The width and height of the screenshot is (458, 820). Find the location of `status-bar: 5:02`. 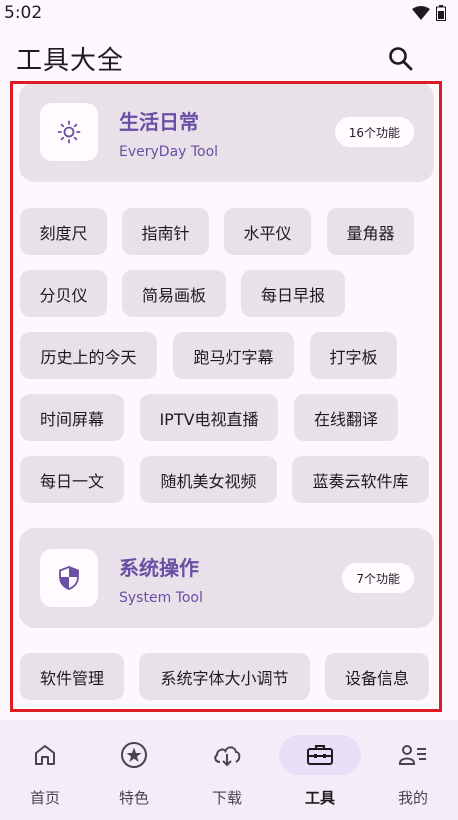

status-bar: 5:02 is located at coordinates (229, 13).